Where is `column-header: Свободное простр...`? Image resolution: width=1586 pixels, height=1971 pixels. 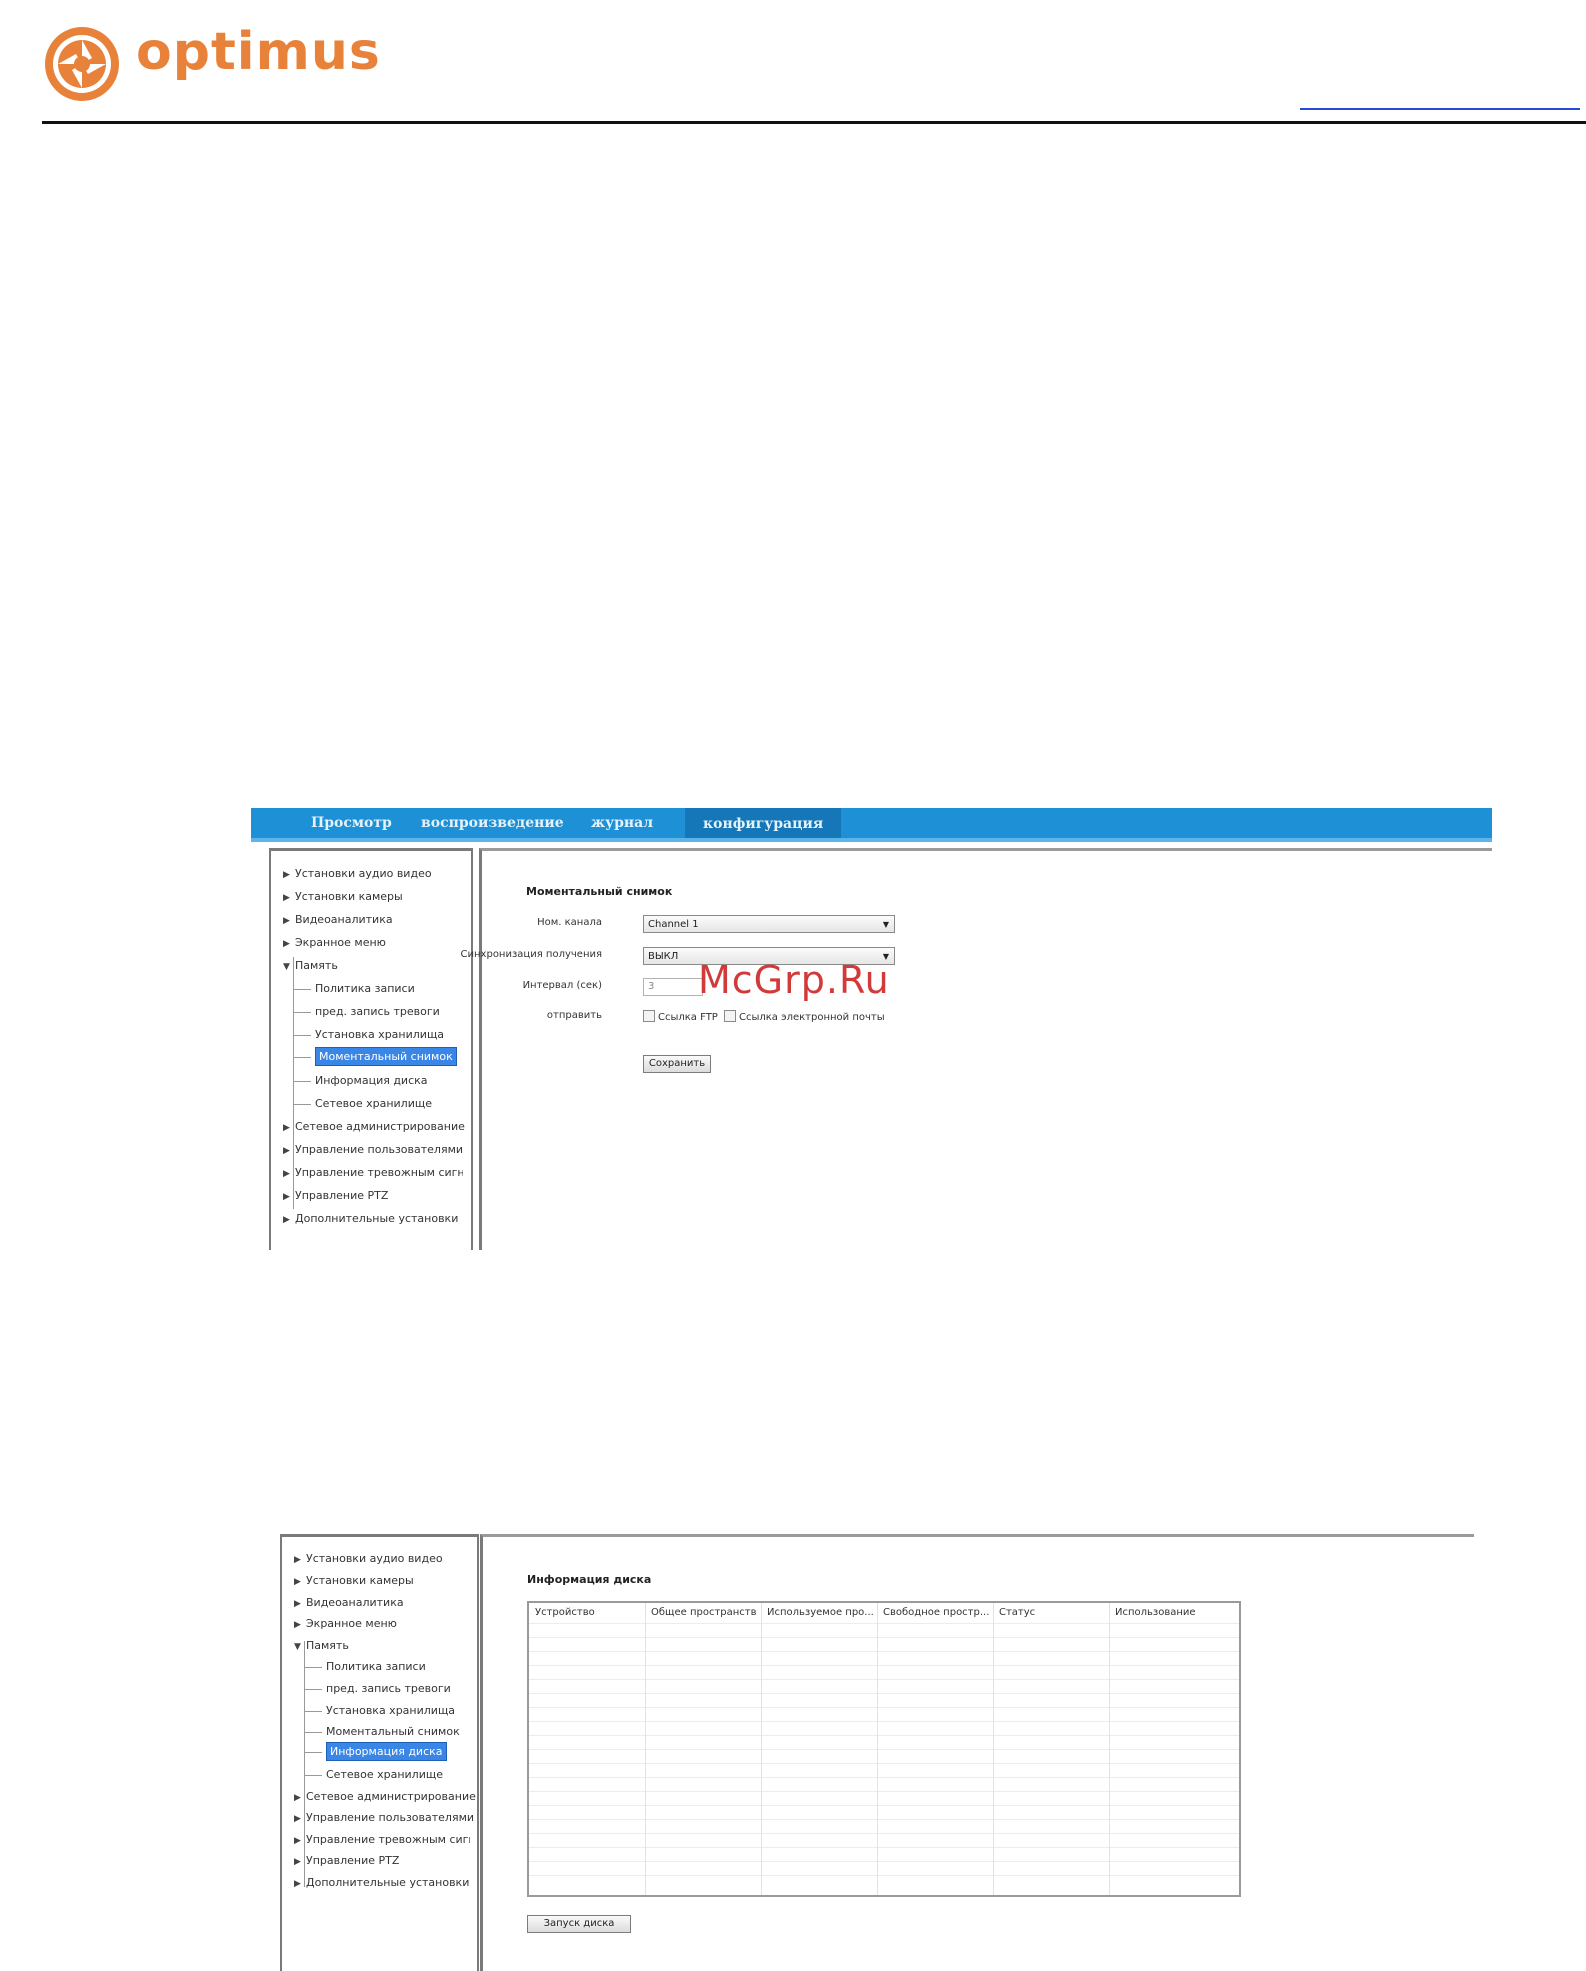 column-header: Свободное простр... is located at coordinates (936, 1612).